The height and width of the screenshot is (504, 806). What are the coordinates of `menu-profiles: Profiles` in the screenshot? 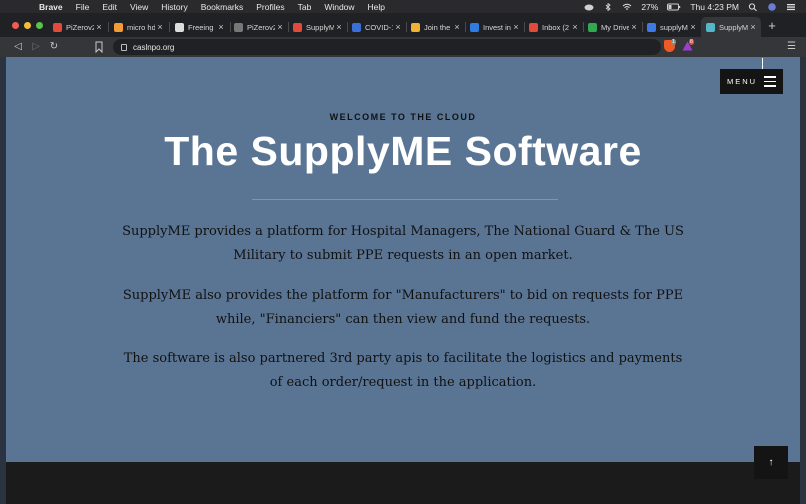 It's located at (270, 7).